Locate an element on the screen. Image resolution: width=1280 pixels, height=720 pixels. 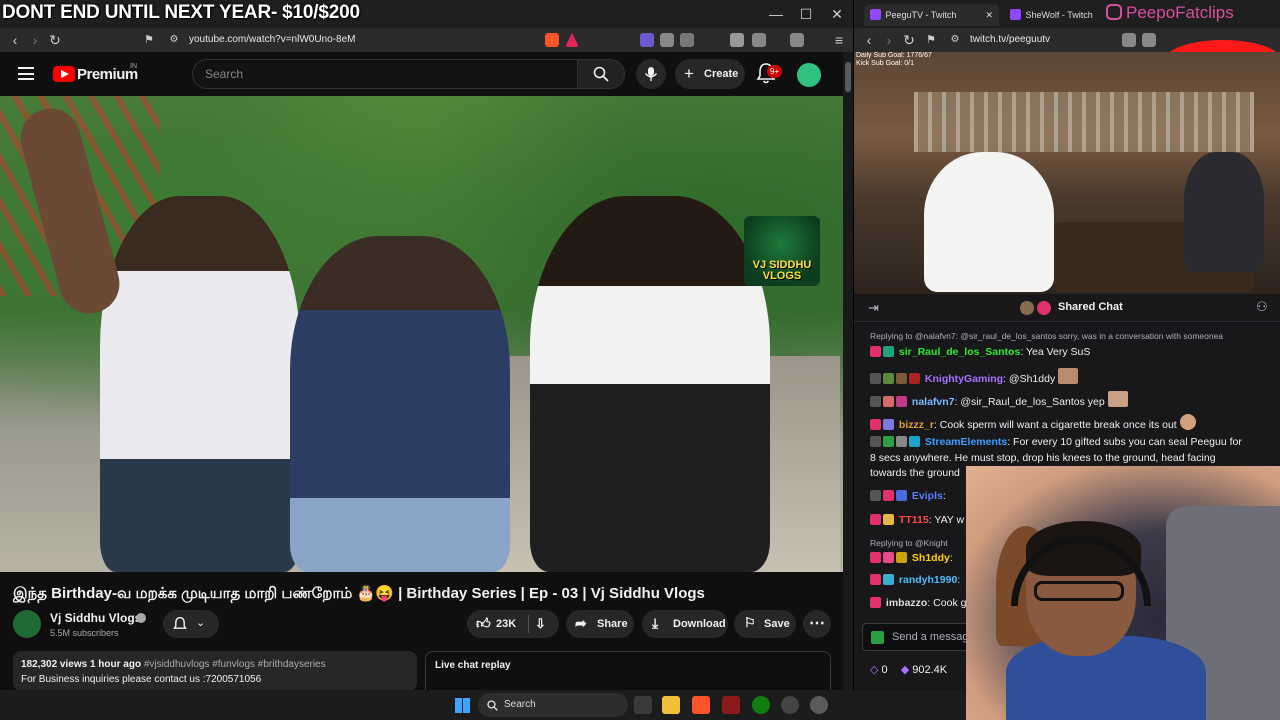
sidebar-icon is located at coordinates (759, 40).